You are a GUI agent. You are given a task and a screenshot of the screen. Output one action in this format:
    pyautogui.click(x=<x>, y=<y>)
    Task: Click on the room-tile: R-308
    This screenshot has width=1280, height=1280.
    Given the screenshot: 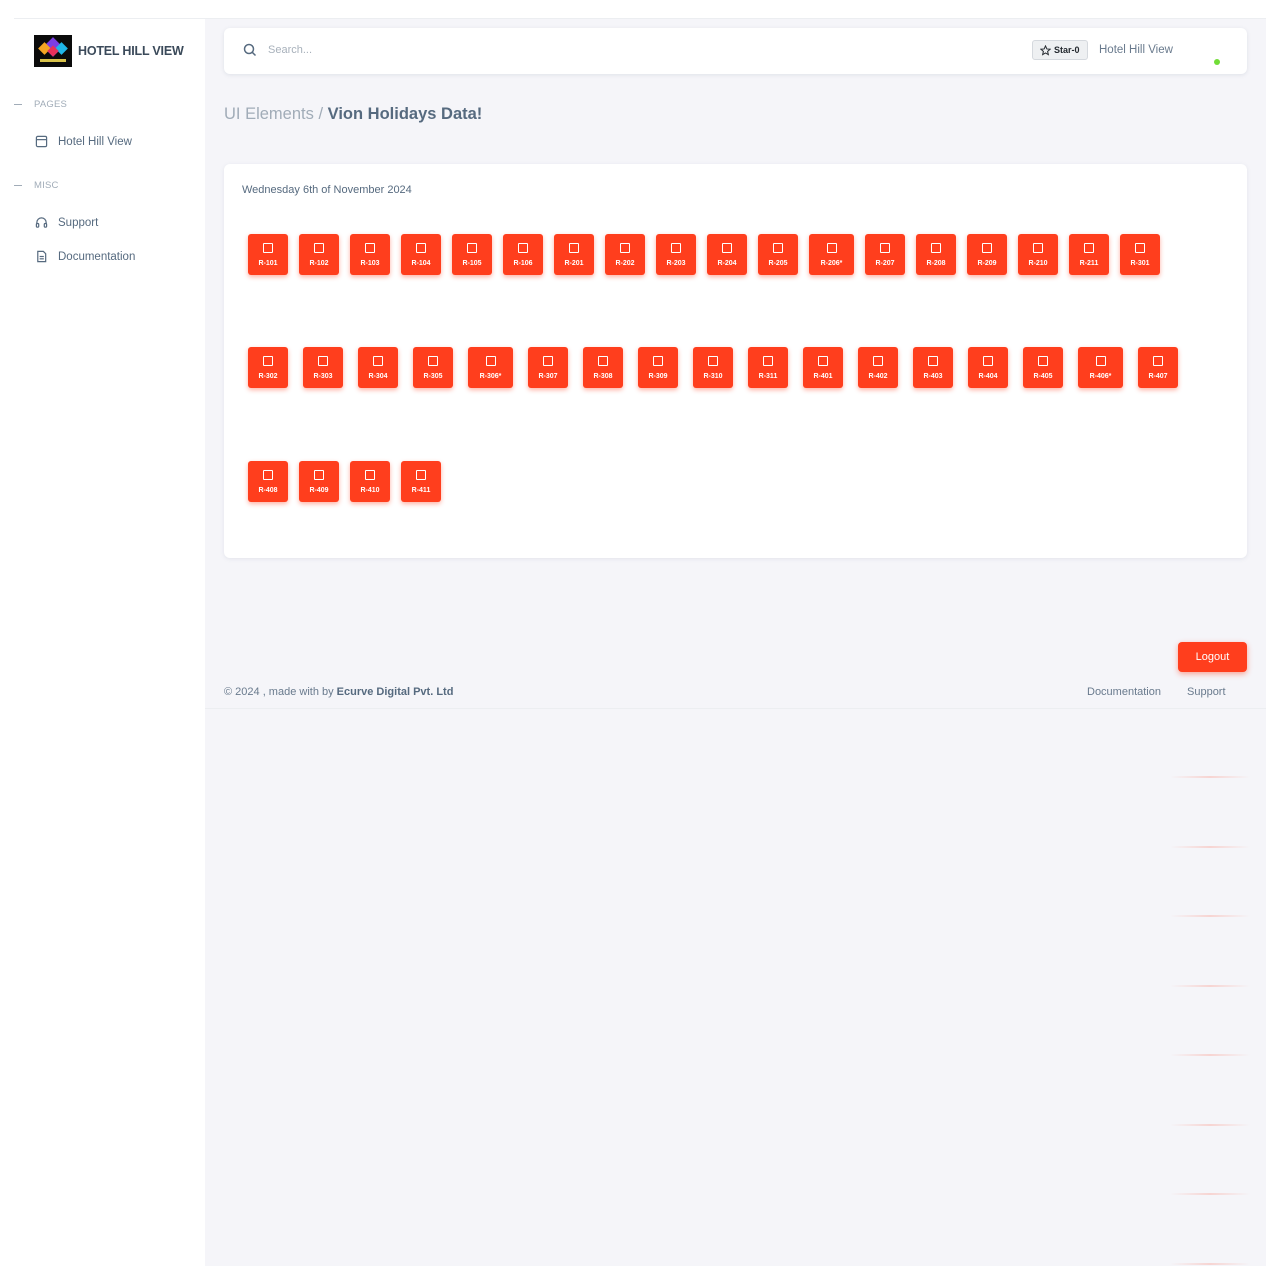 What is the action you would take?
    pyautogui.click(x=603, y=367)
    